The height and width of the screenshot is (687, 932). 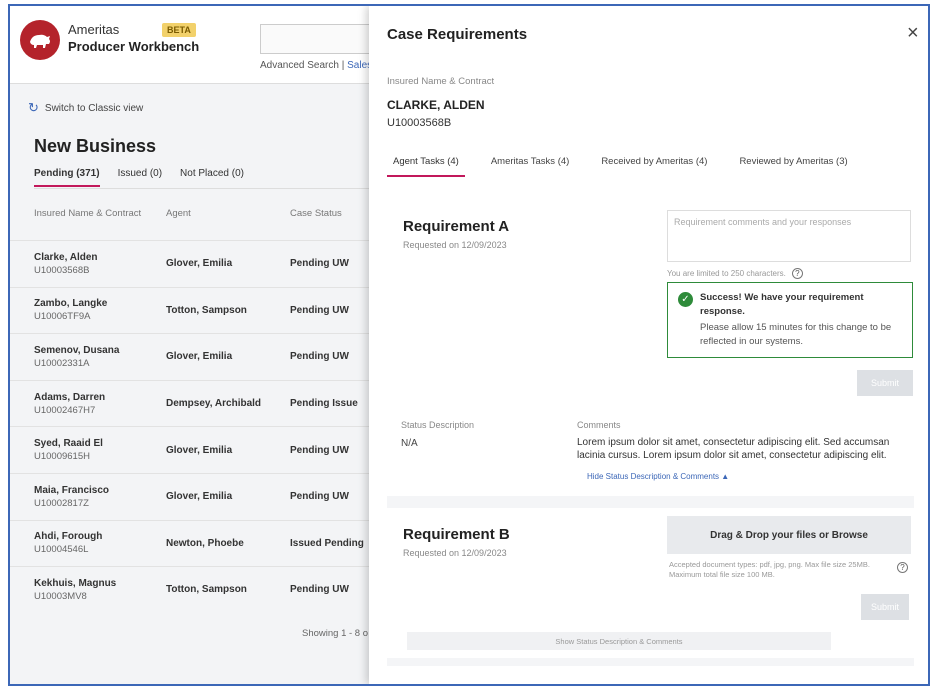 I want to click on insured-label: Insured Name & Contract, so click(x=441, y=81).